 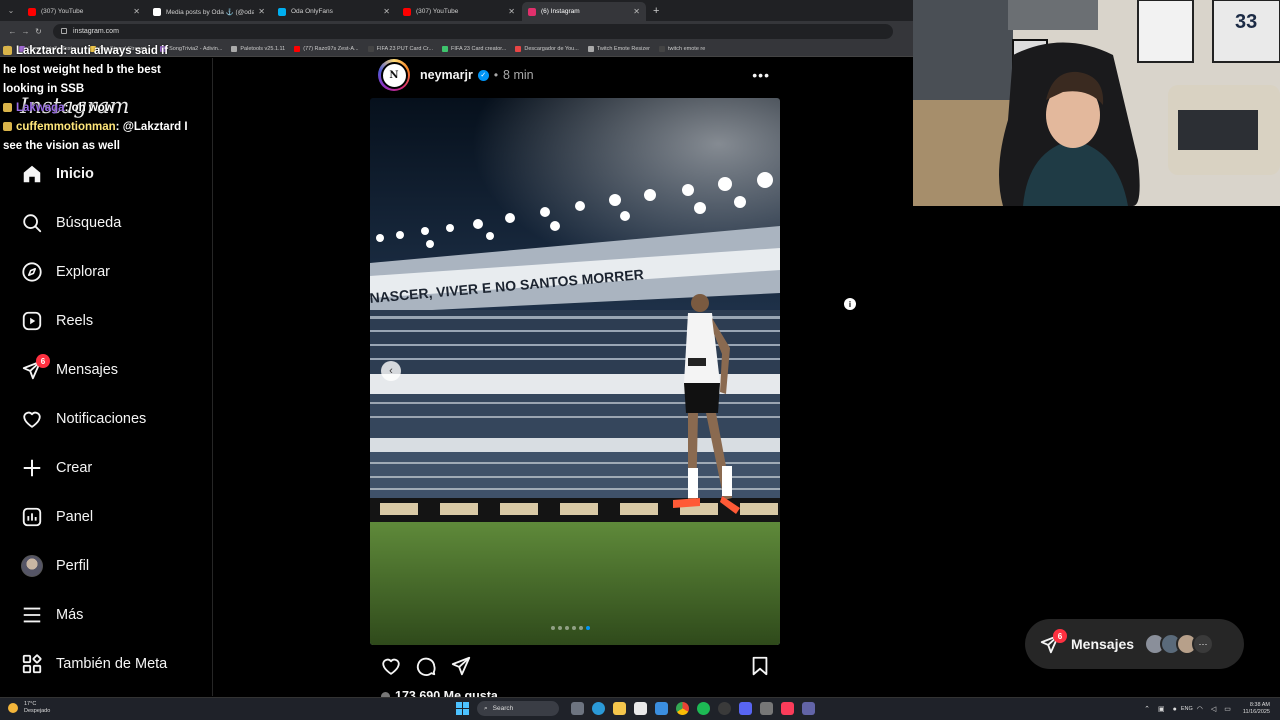 I want to click on search-label: Search, so click(x=503, y=708).